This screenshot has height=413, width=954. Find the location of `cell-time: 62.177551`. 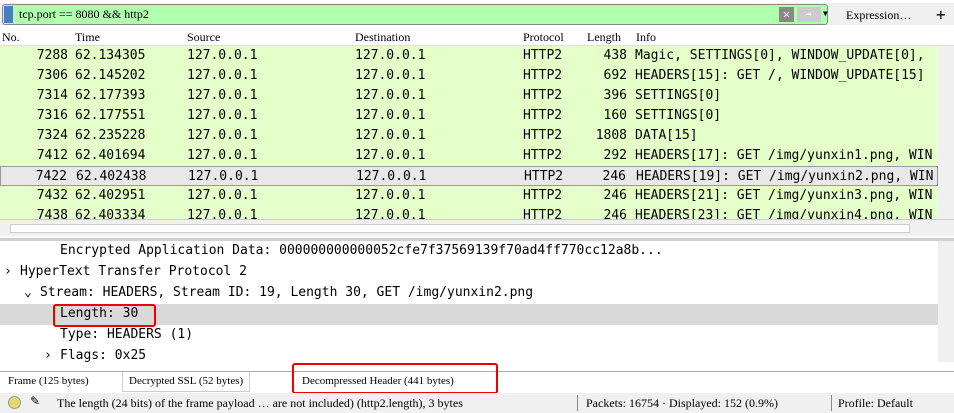

cell-time: 62.177551 is located at coordinates (110, 115).